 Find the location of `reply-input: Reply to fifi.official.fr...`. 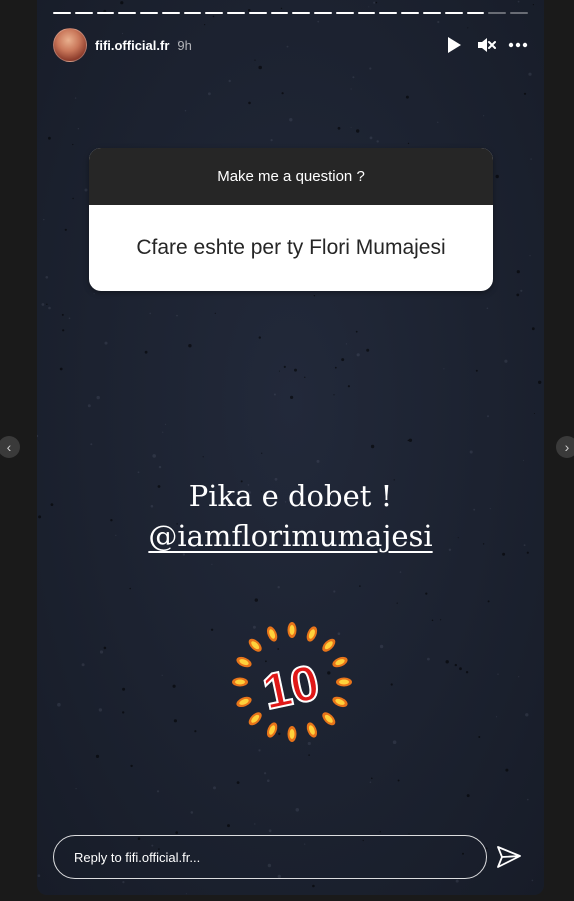

reply-input: Reply to fifi.official.fr... is located at coordinates (270, 857).